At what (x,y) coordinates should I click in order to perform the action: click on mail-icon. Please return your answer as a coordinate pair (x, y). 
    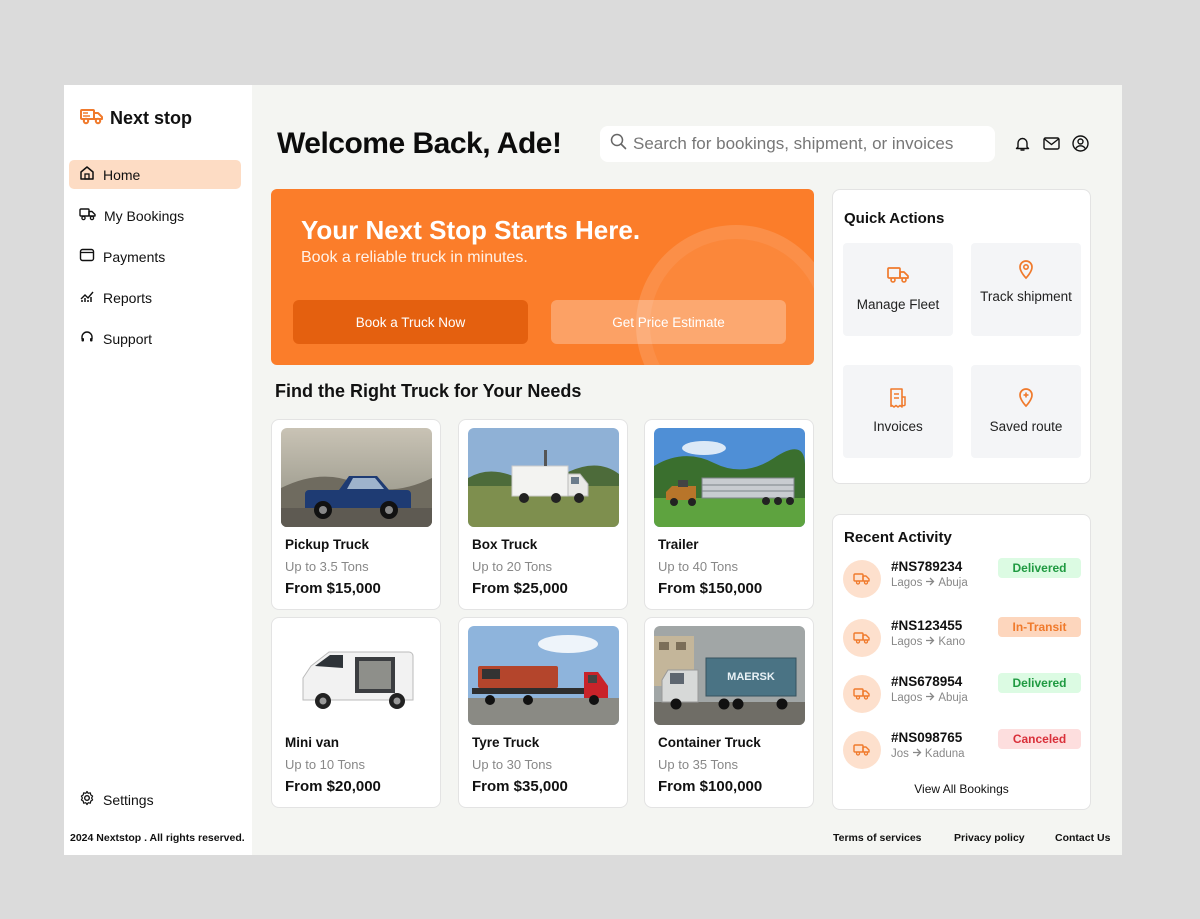
    Looking at the image, I should click on (1051, 143).